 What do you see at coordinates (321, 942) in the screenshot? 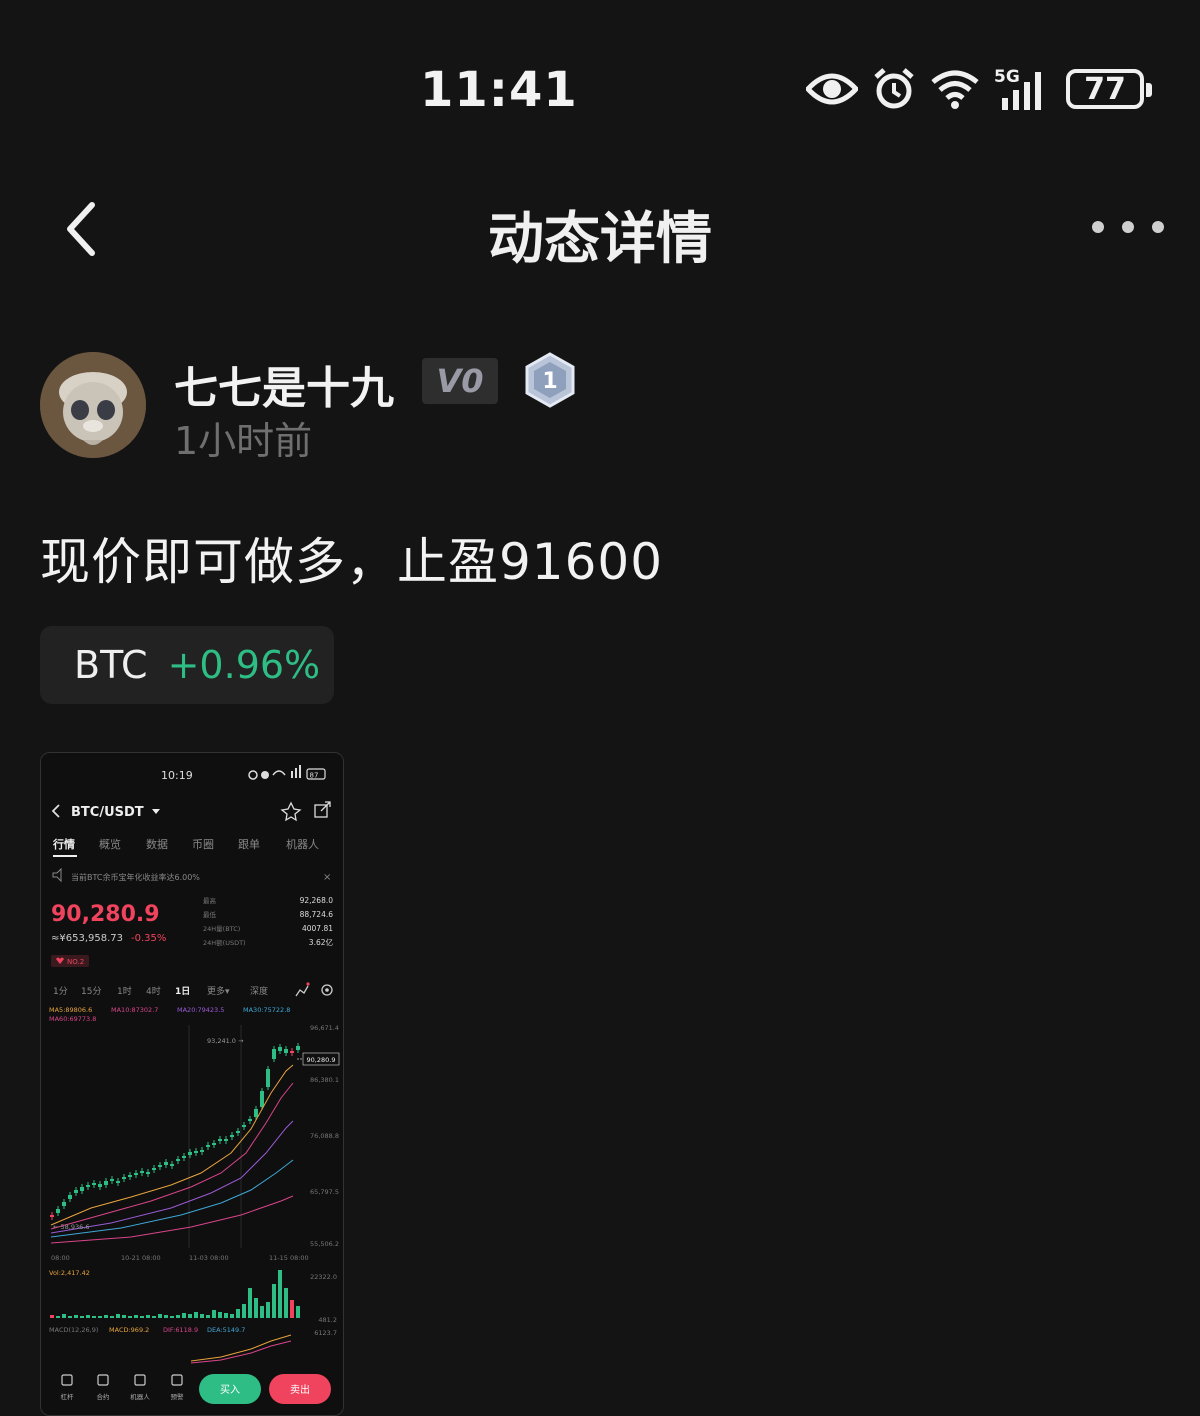
I see `att-stat-value: 3.62亿` at bounding box center [321, 942].